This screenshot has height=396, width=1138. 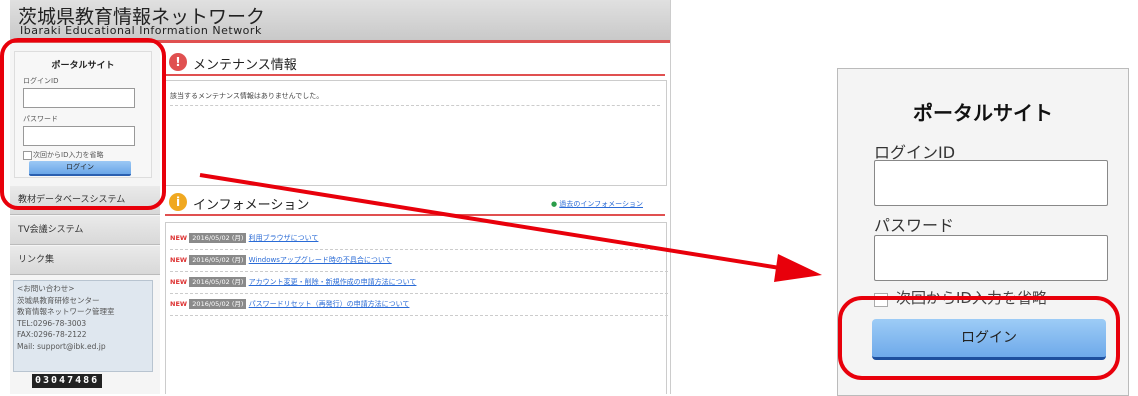 I want to click on zoomed-login-id-input, so click(x=991, y=183).